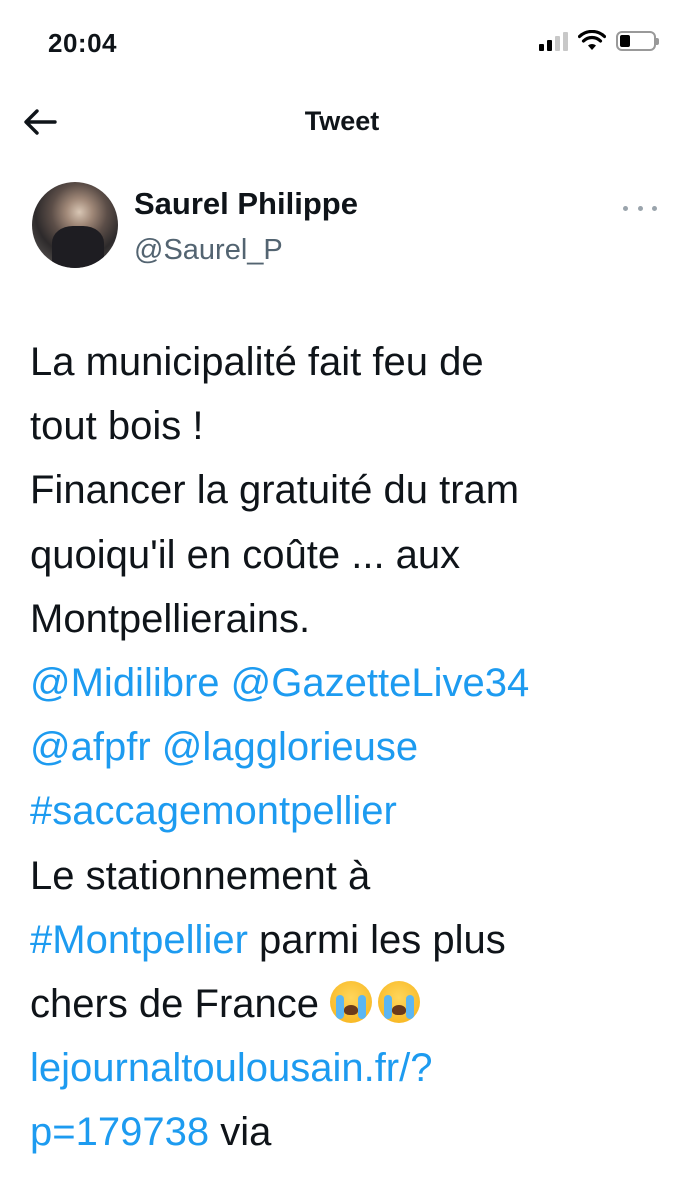 This screenshot has height=1200, width=684. What do you see at coordinates (175, 1004) in the screenshot?
I see `tweet-text-segment: chers de France` at bounding box center [175, 1004].